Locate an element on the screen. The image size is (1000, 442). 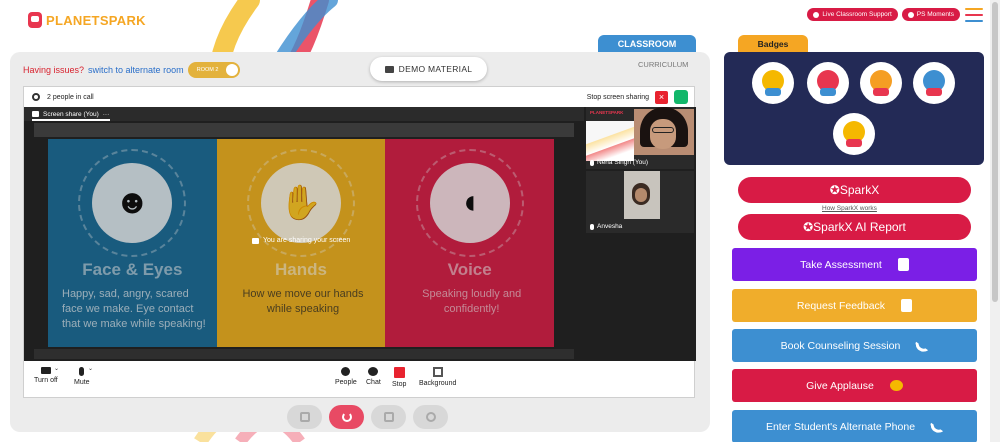
participant-tile: PLANETSPARK Neha Singh (You) is located at coordinates (640, 138).